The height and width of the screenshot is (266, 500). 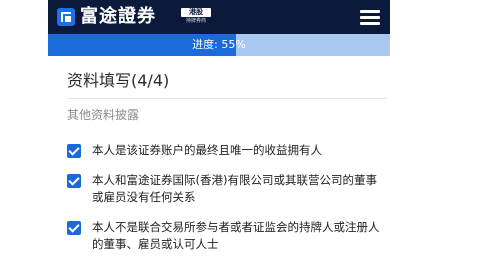 I want to click on brand-badge: 港股 持牌券商, so click(x=196, y=16).